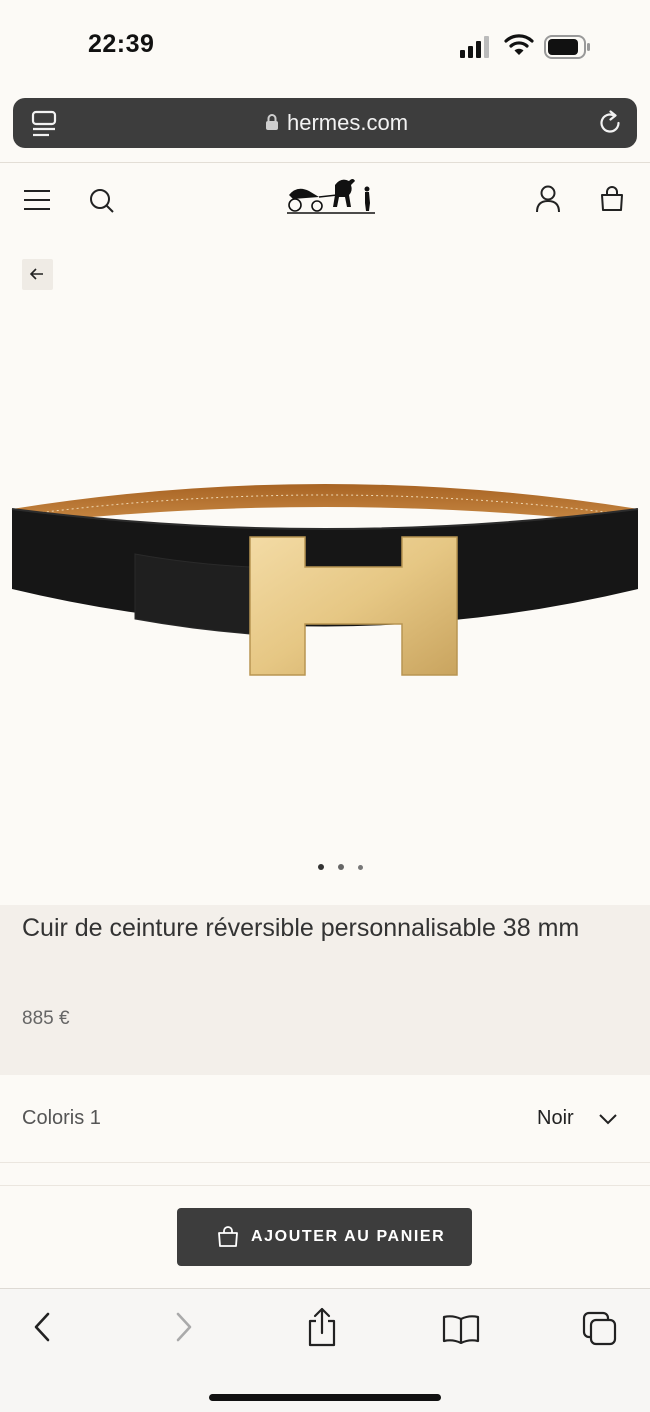  What do you see at coordinates (519, 44) in the screenshot?
I see `wifi-icon` at bounding box center [519, 44].